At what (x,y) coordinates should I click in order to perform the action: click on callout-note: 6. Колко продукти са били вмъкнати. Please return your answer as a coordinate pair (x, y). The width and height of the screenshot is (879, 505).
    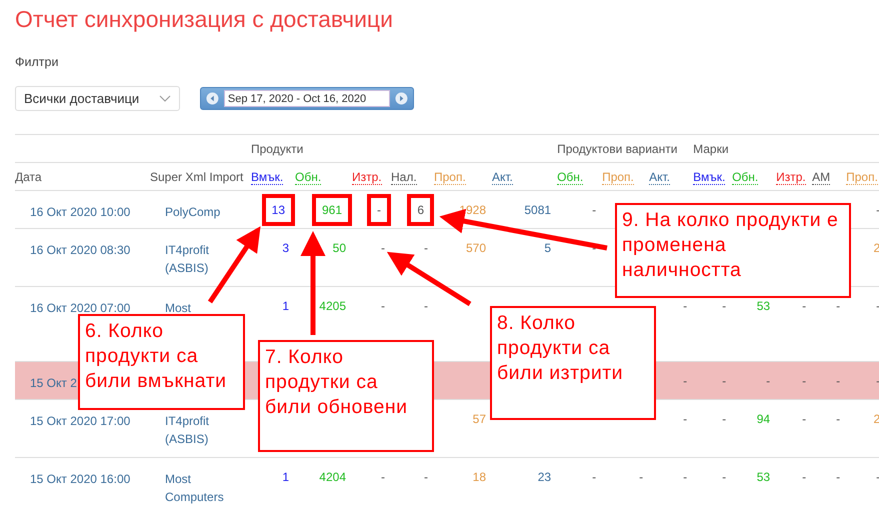
    Looking at the image, I should click on (161, 362).